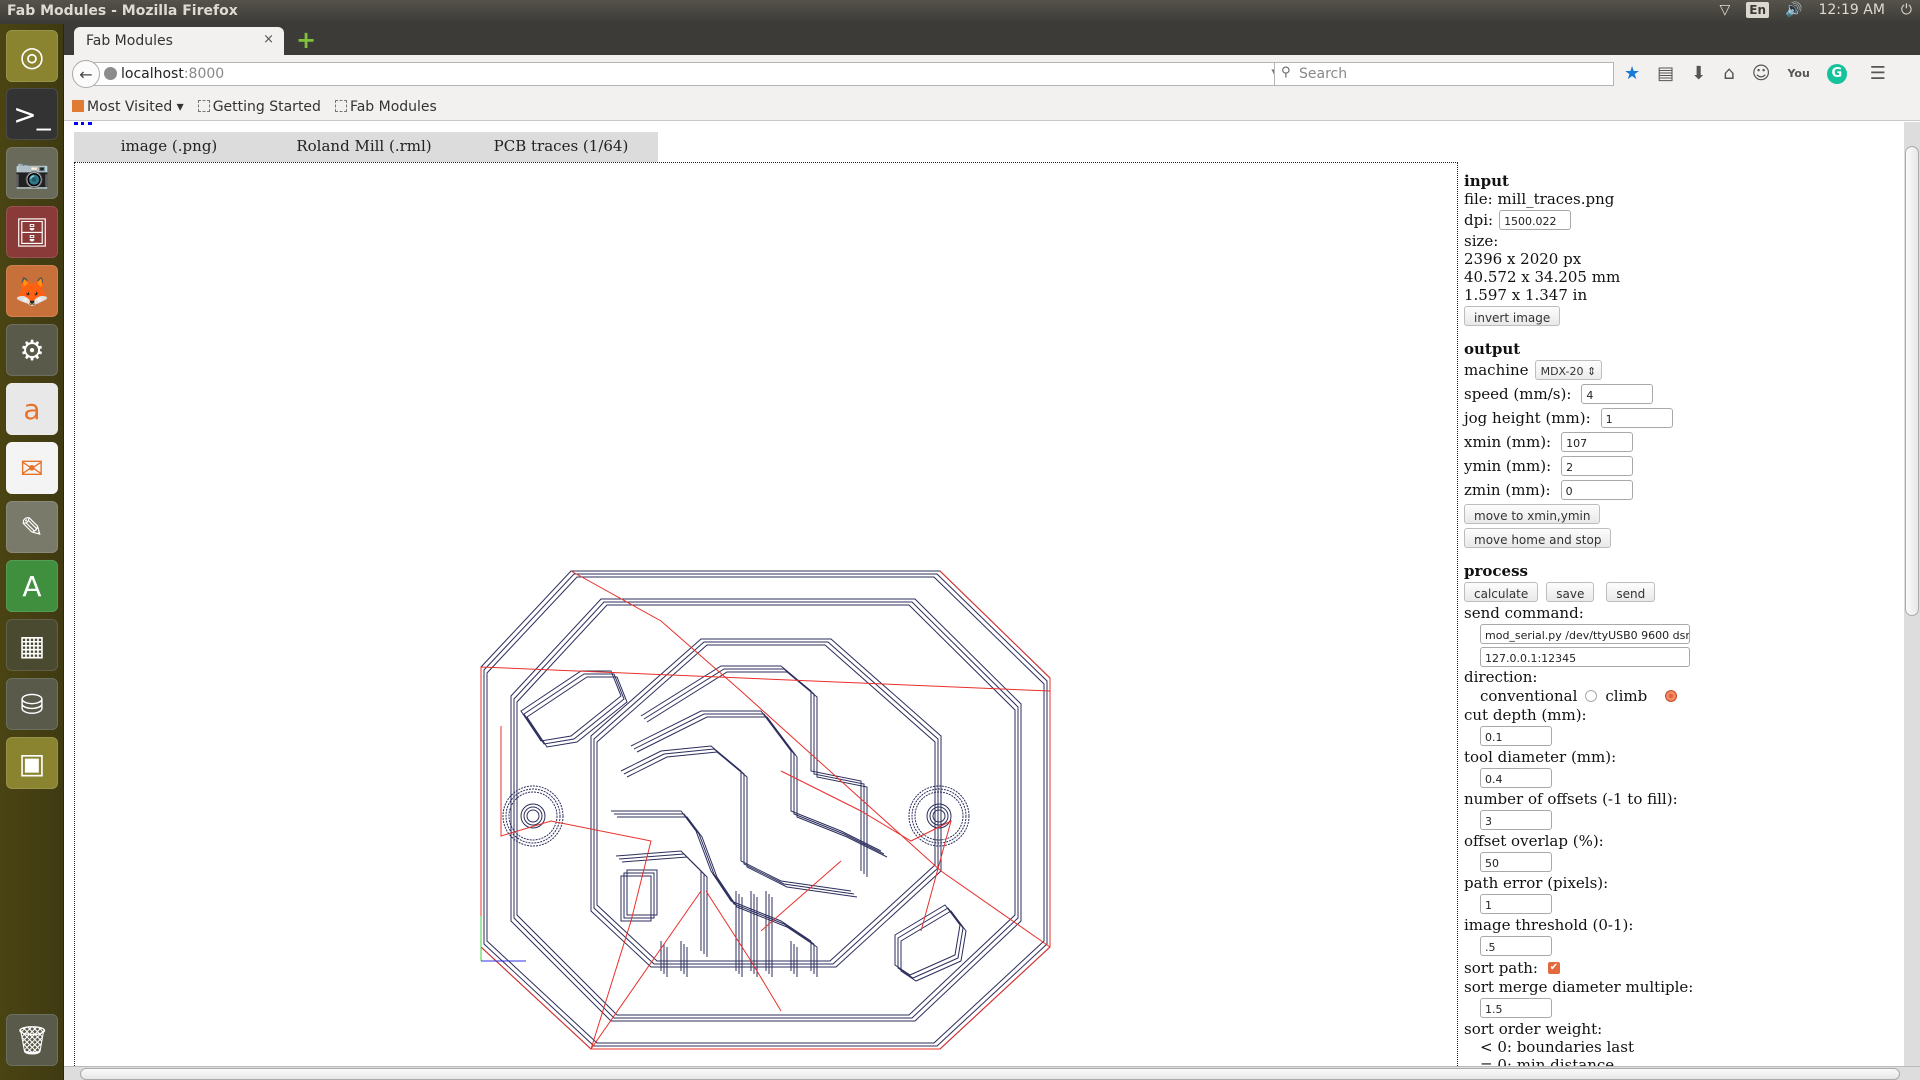 Image resolution: width=1920 pixels, height=1080 pixels. What do you see at coordinates (1533, 1029) in the screenshot?
I see `order-weight-label: sort order weight:` at bounding box center [1533, 1029].